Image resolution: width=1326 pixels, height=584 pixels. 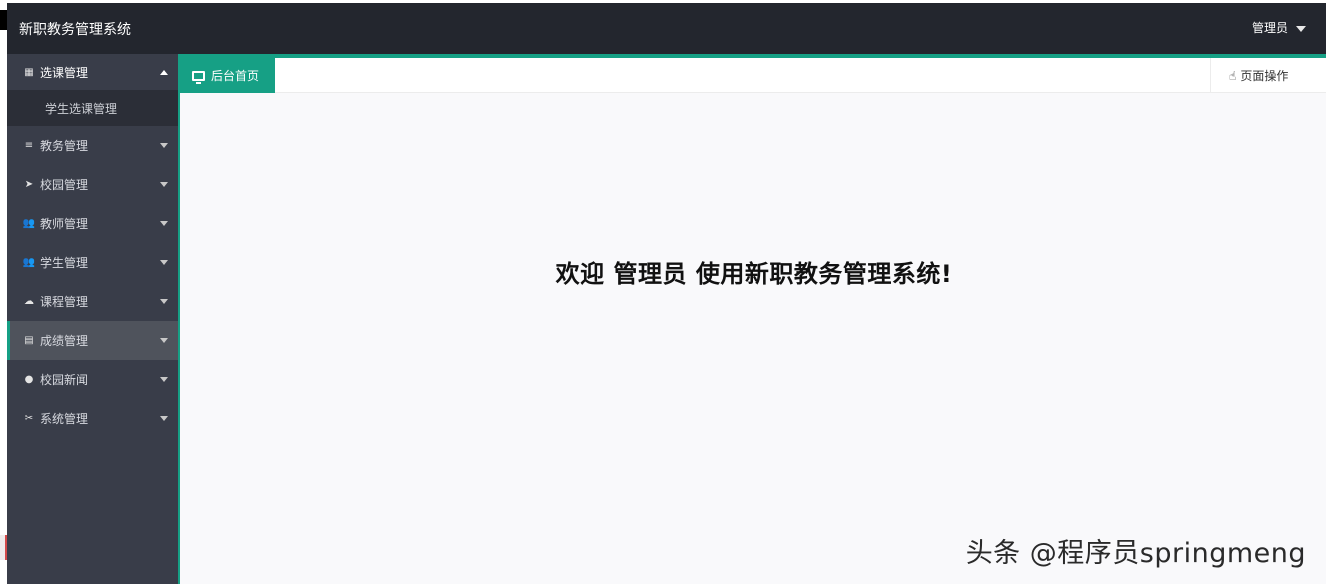 What do you see at coordinates (92, 184) in the screenshot?
I see `sidebar-item-campus: ➤ 校园管理` at bounding box center [92, 184].